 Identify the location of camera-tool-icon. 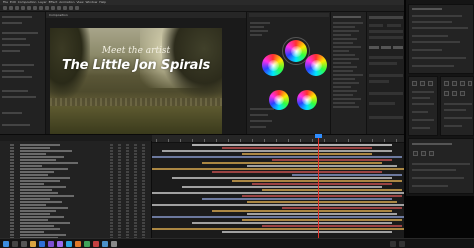
(29, 8).